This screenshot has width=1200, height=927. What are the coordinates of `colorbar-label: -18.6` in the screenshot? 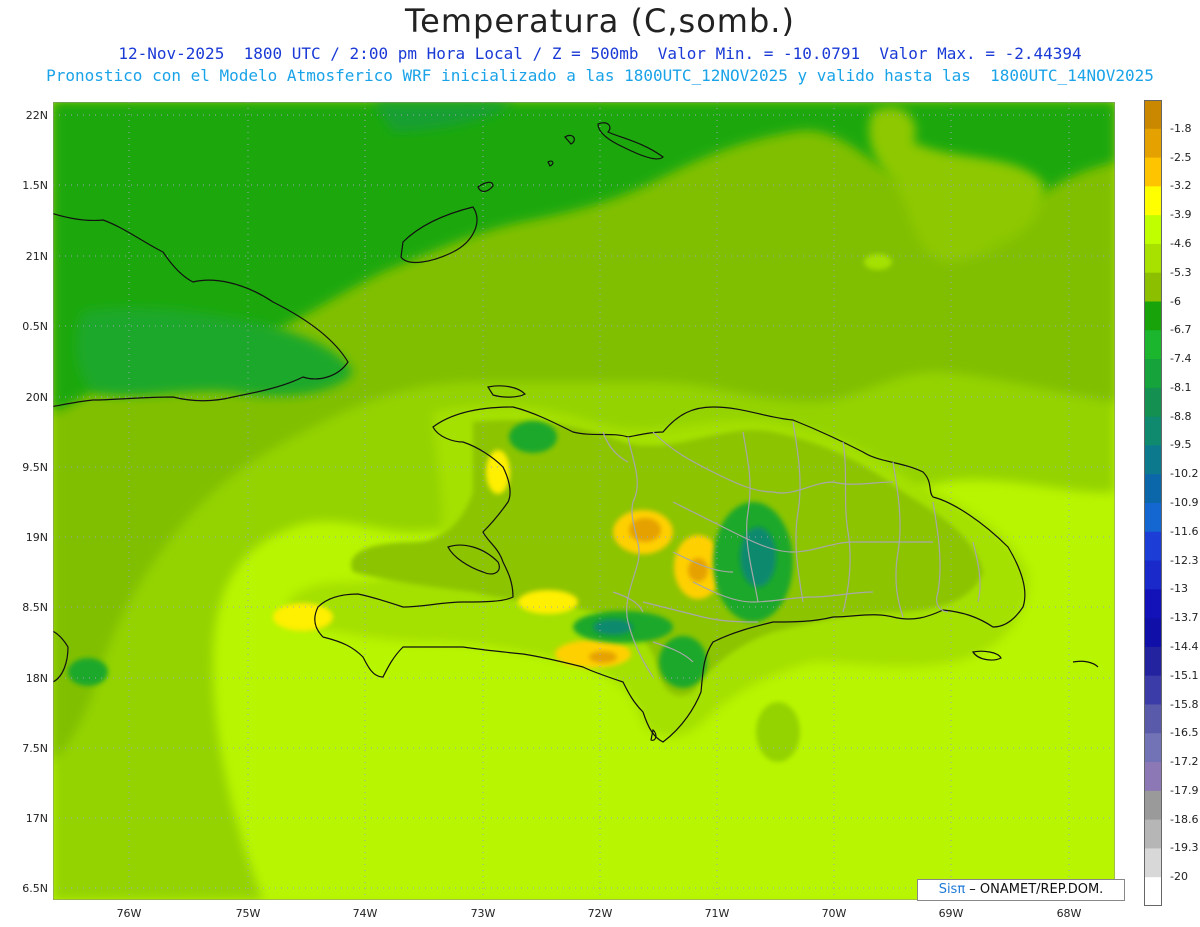 It's located at (1184, 819).